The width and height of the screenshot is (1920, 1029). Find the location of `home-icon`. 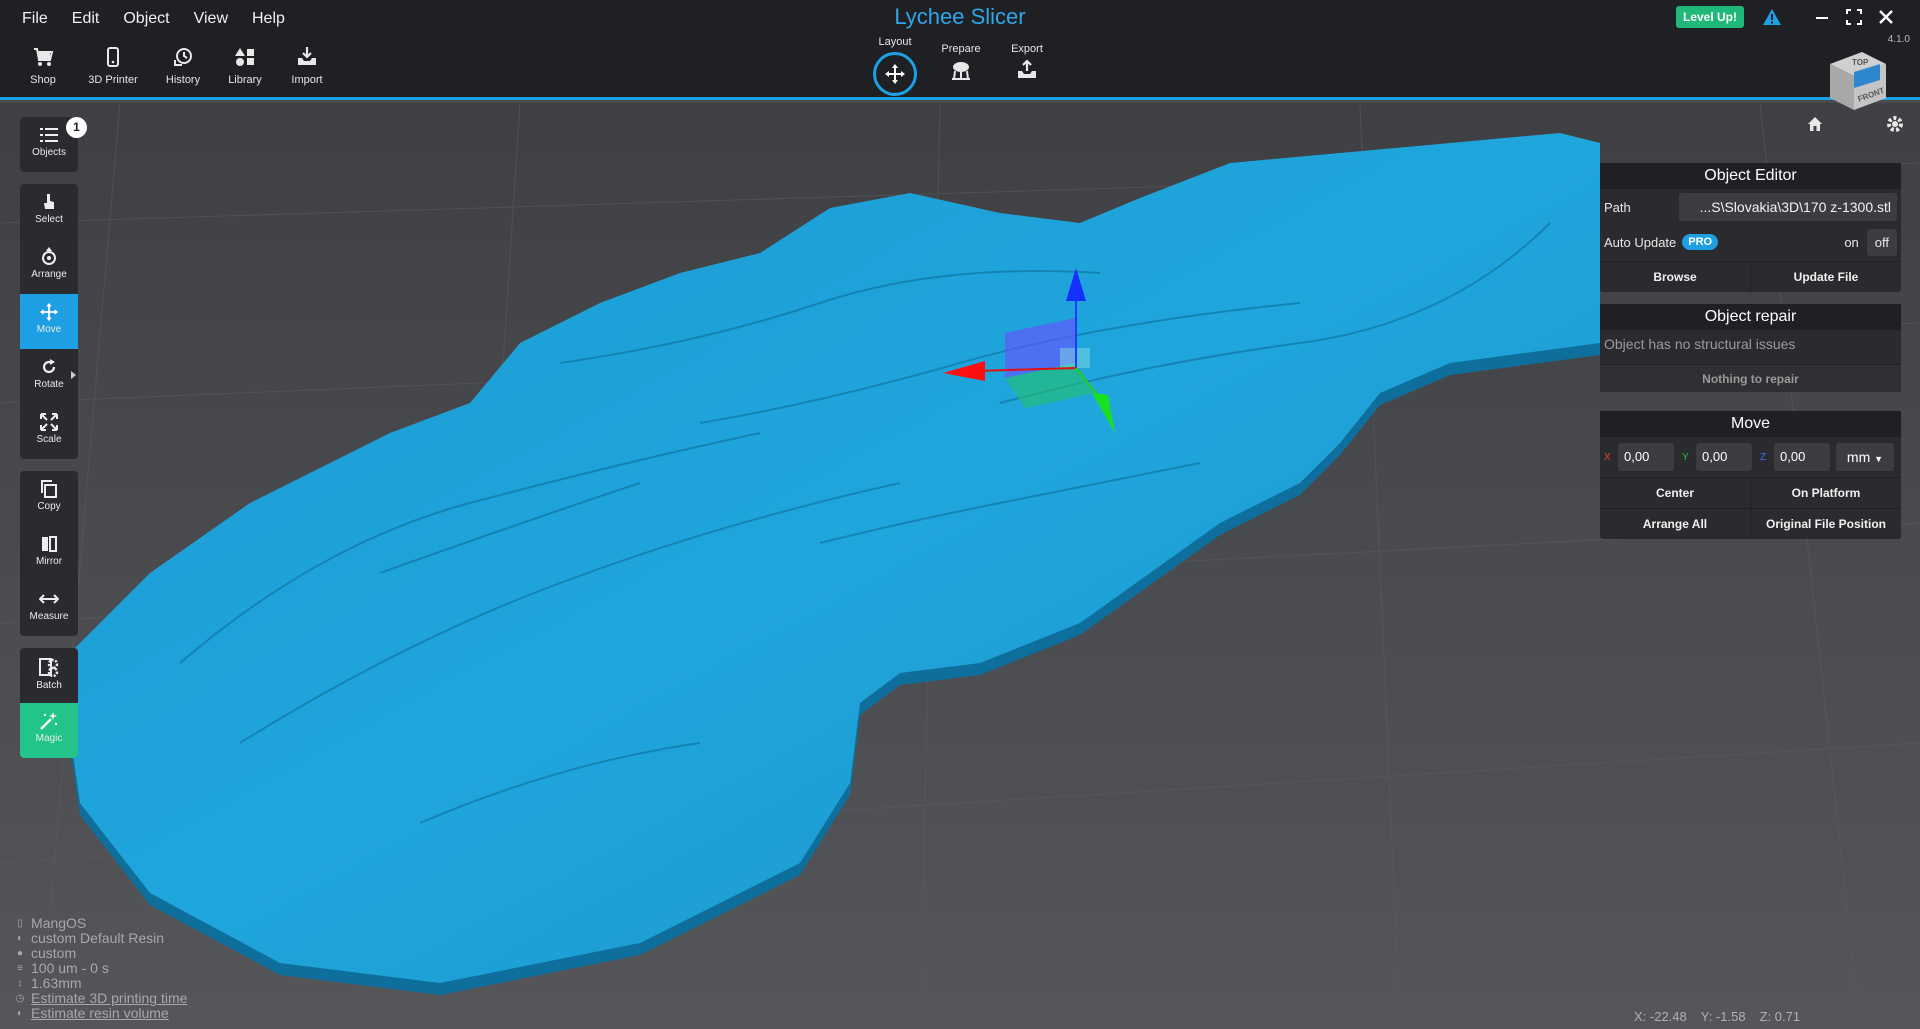

home-icon is located at coordinates (1815, 126).